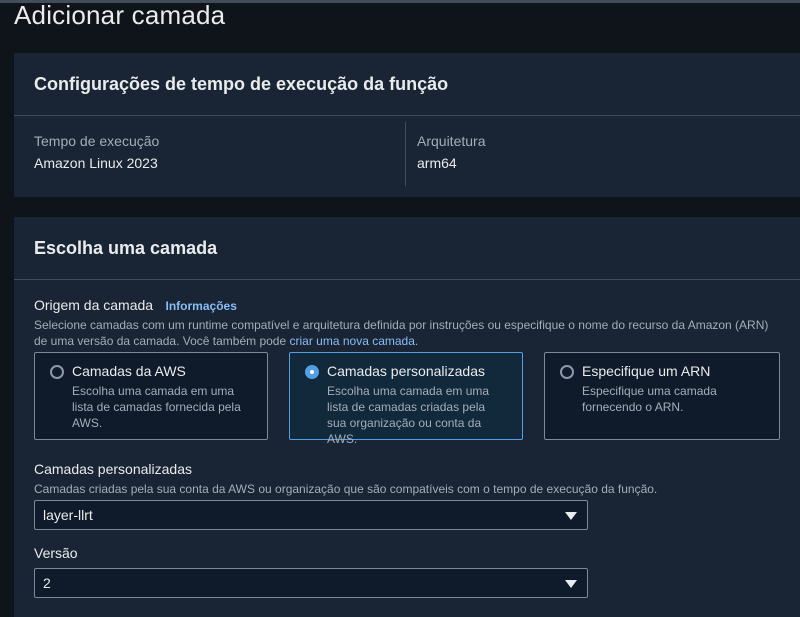  I want to click on layer-source-header: Origem da camada Informações, so click(135, 306).